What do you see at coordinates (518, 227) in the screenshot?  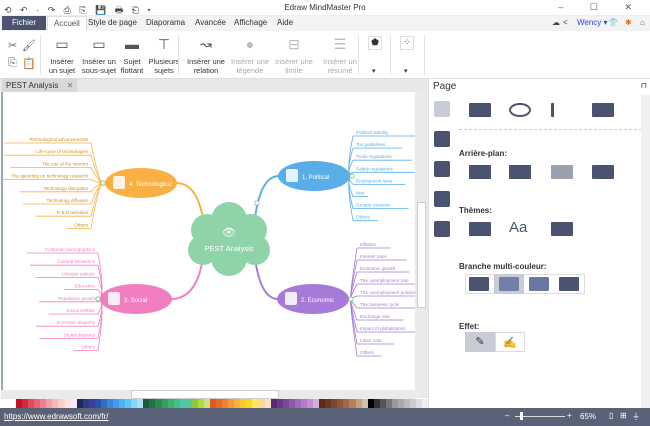 I see `theme-font-icon: Aa` at bounding box center [518, 227].